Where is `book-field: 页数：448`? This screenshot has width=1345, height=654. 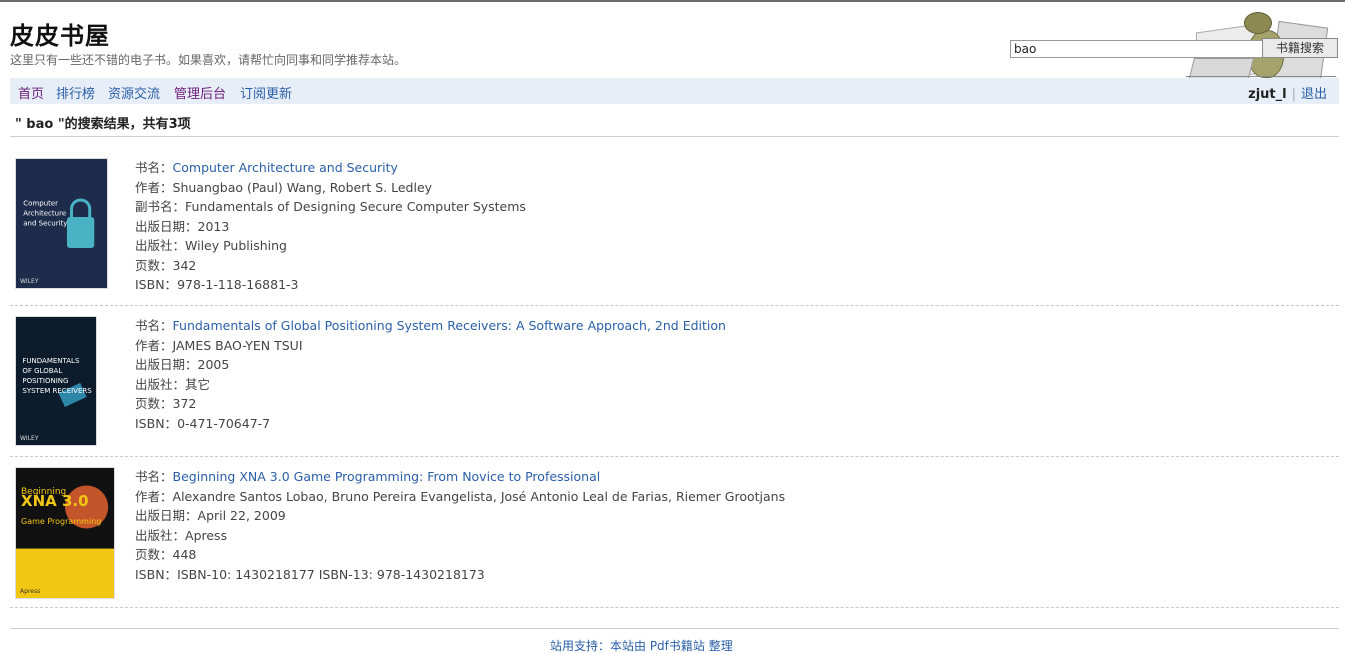 book-field: 页数：448 is located at coordinates (460, 555).